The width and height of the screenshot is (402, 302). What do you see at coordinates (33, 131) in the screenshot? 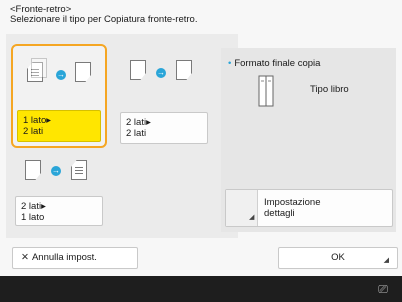
I see `option-1-label-line2: 2 lati` at bounding box center [33, 131].